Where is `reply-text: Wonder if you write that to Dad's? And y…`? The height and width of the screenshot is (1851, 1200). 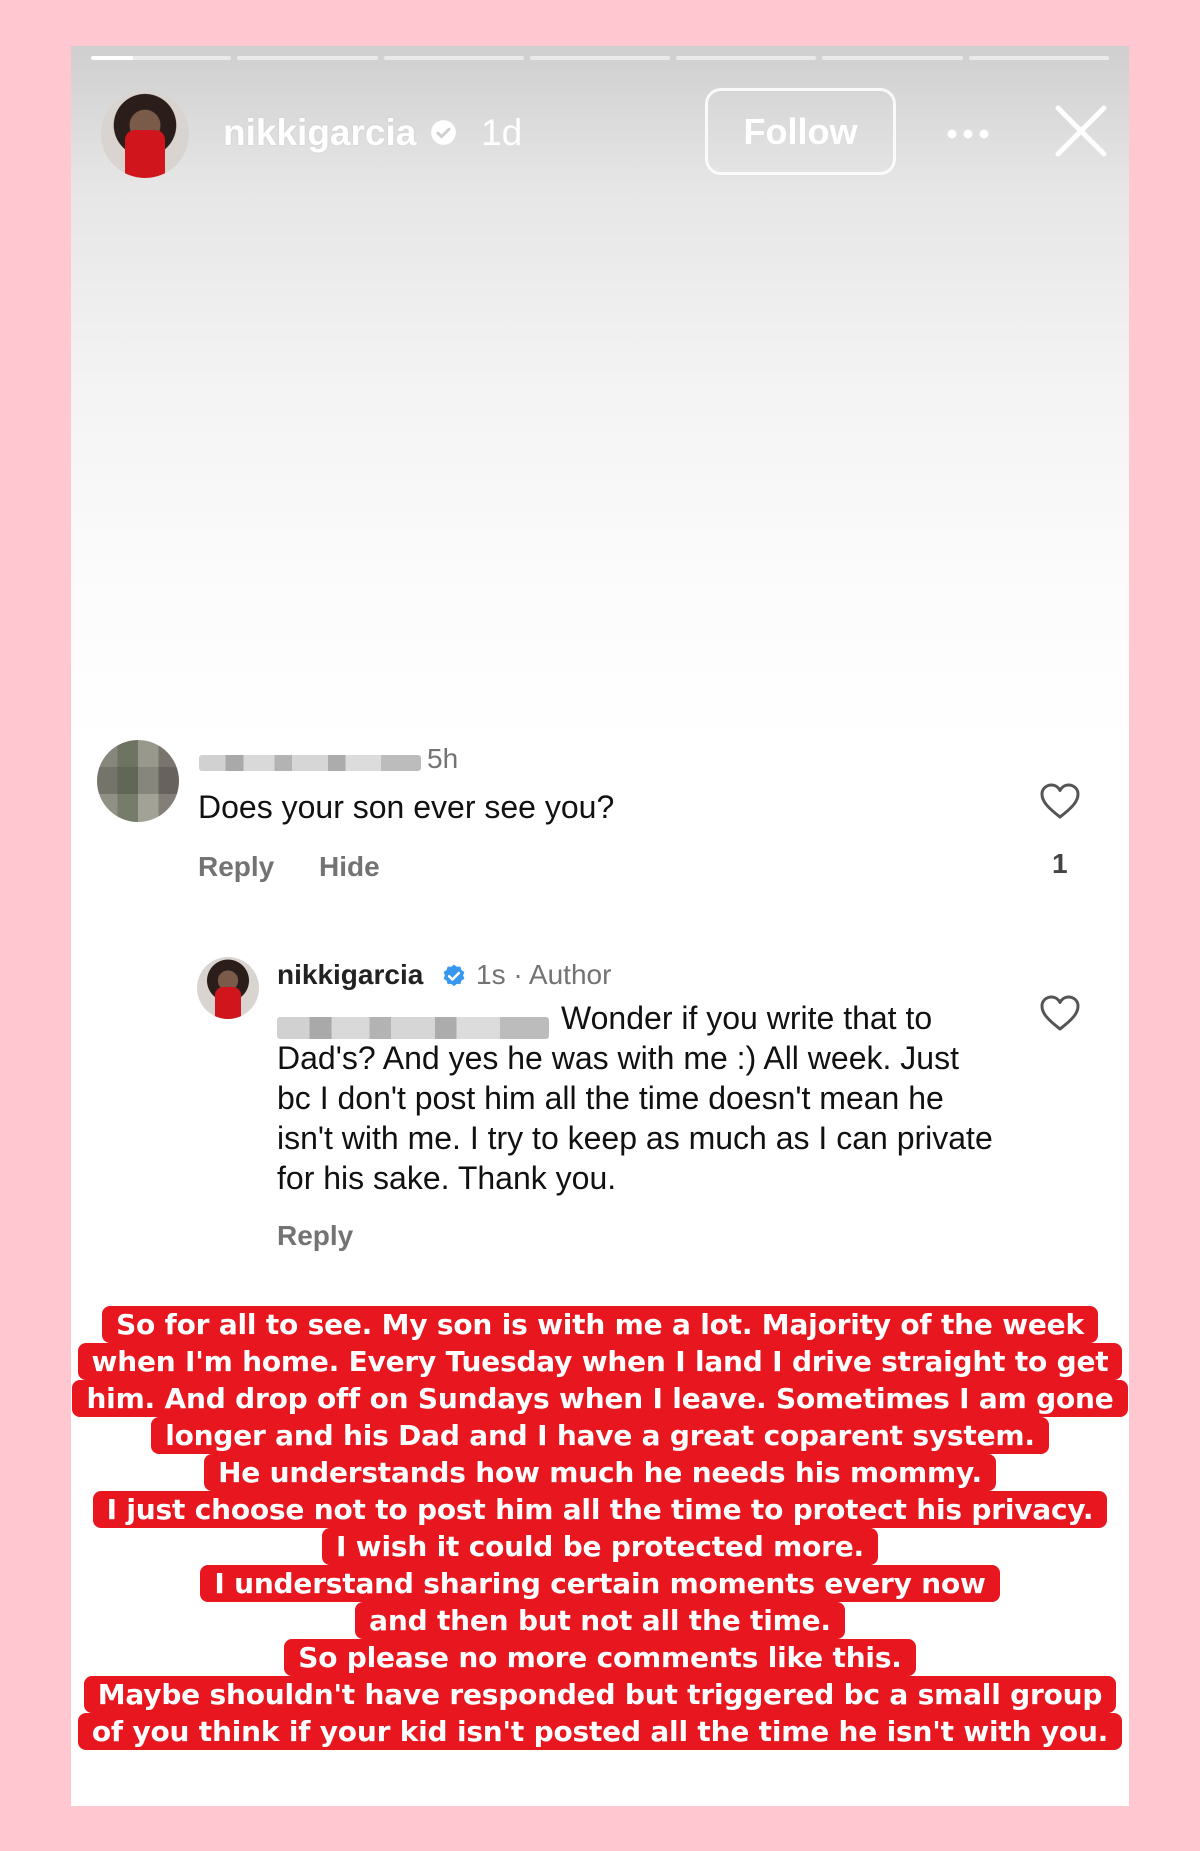
reply-text: Wonder if you write that to Dad's? And y… is located at coordinates (637, 1098).